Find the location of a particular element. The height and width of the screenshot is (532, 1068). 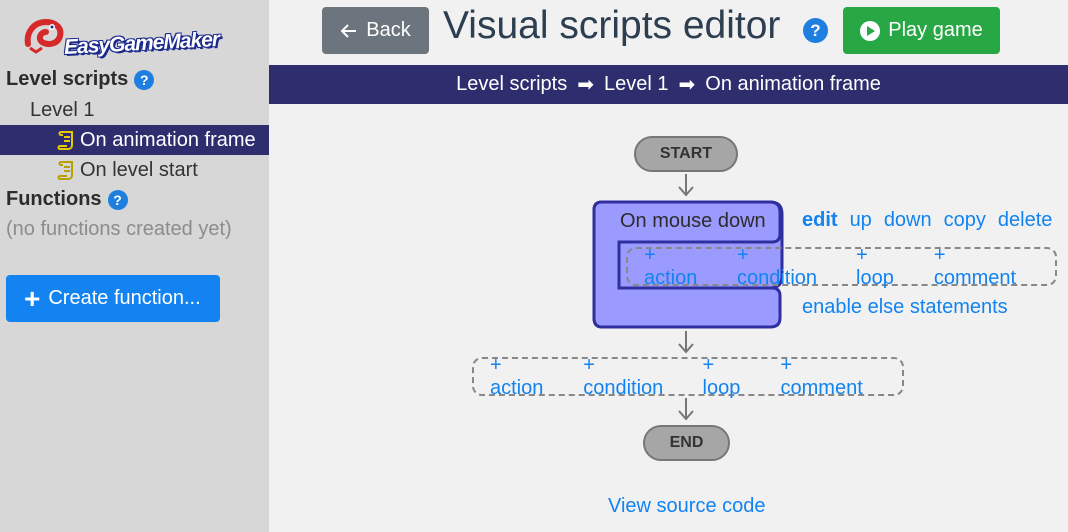

sidebar-item-label: On level start is located at coordinates (139, 169).